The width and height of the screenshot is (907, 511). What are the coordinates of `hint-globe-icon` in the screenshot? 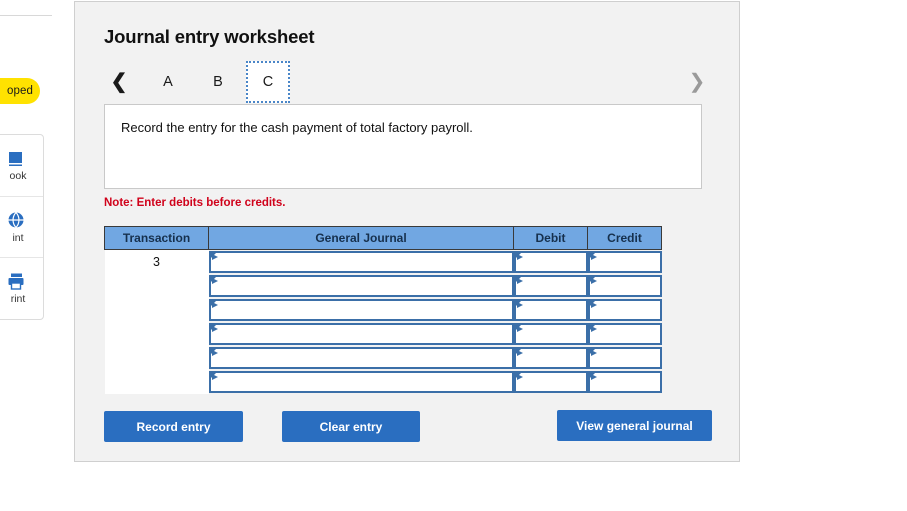 It's located at (18, 221).